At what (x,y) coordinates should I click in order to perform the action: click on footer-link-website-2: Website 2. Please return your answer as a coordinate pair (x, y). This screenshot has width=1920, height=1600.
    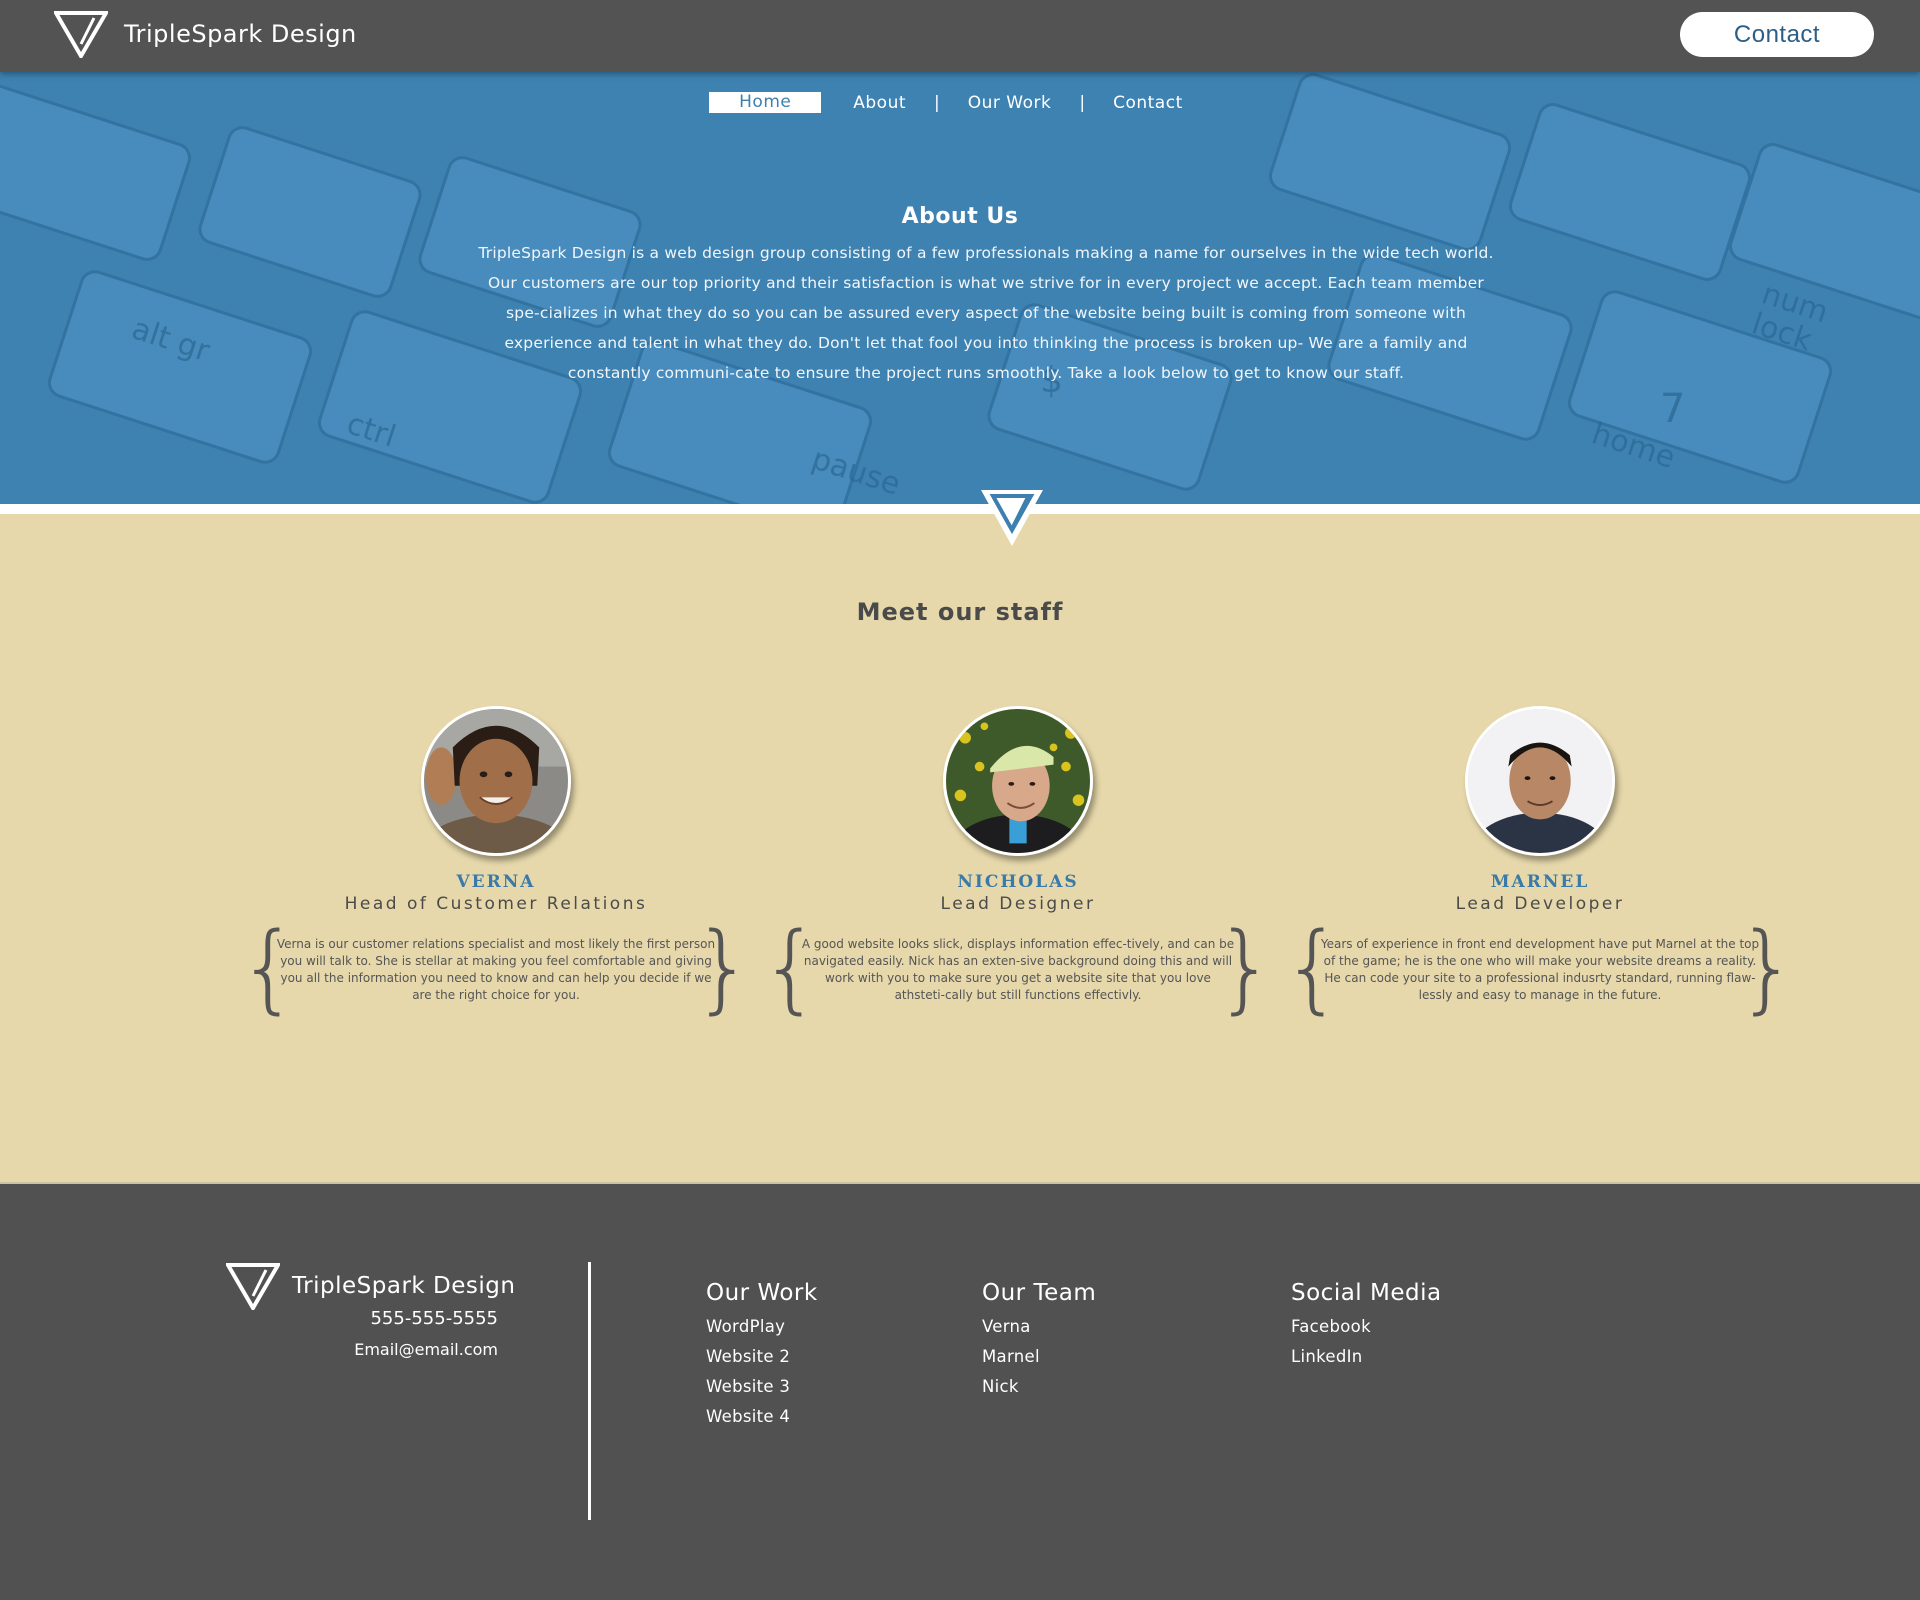
    Looking at the image, I should click on (762, 1357).